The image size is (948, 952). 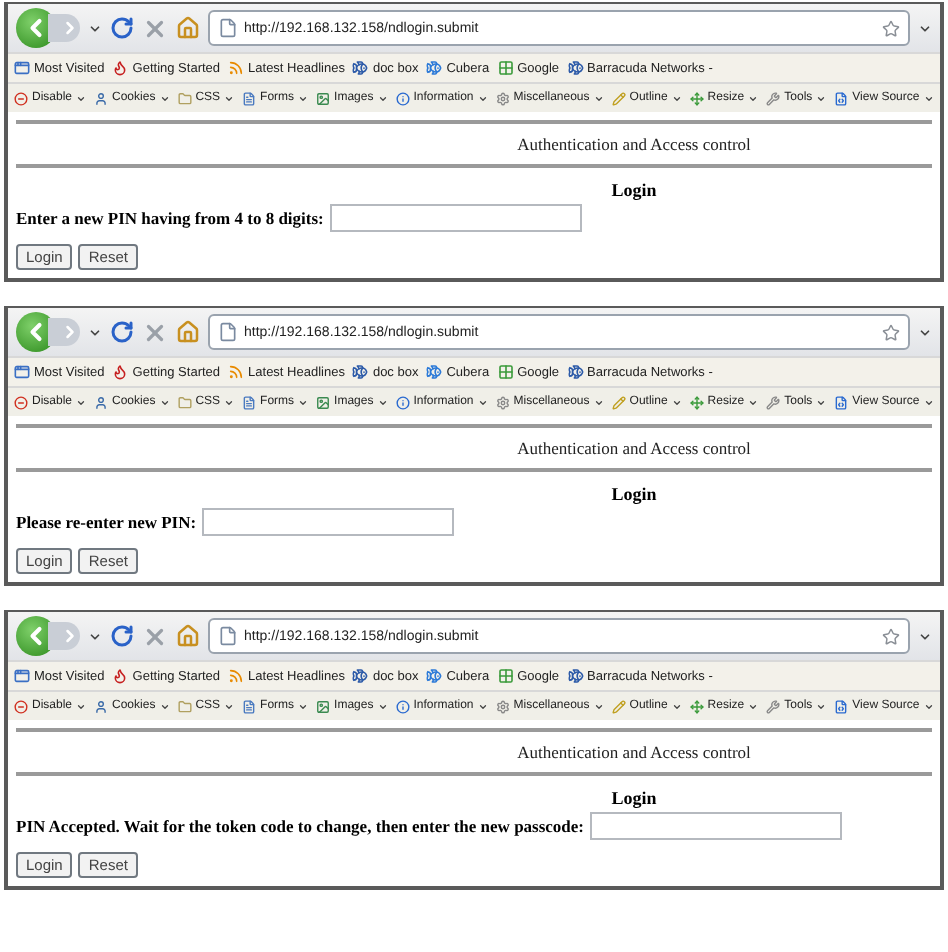 What do you see at coordinates (106, 522) in the screenshot?
I see `prompt-text: Please re-enter new PIN:` at bounding box center [106, 522].